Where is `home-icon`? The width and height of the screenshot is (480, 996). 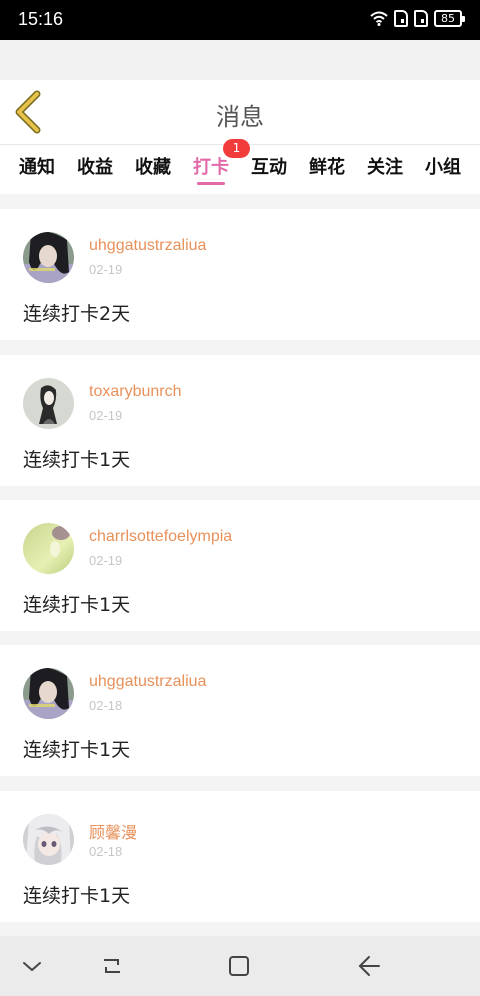 home-icon is located at coordinates (239, 966).